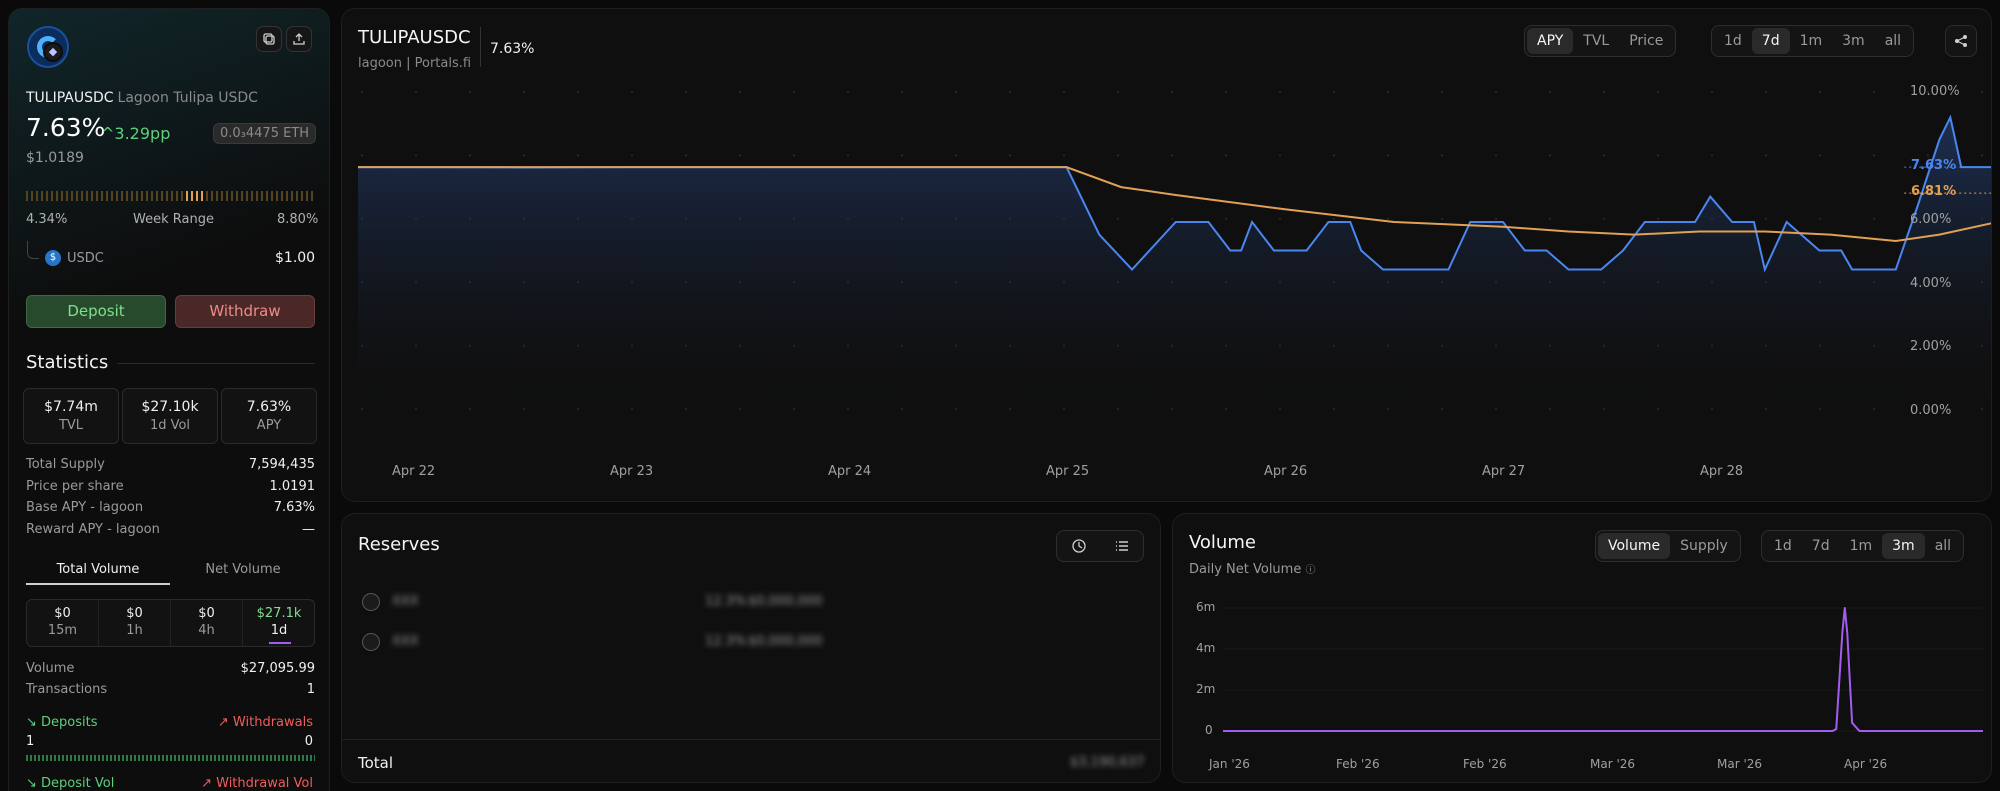  Describe the element at coordinates (135, 623) in the screenshot. I see `period-1h: $0 1h` at that location.